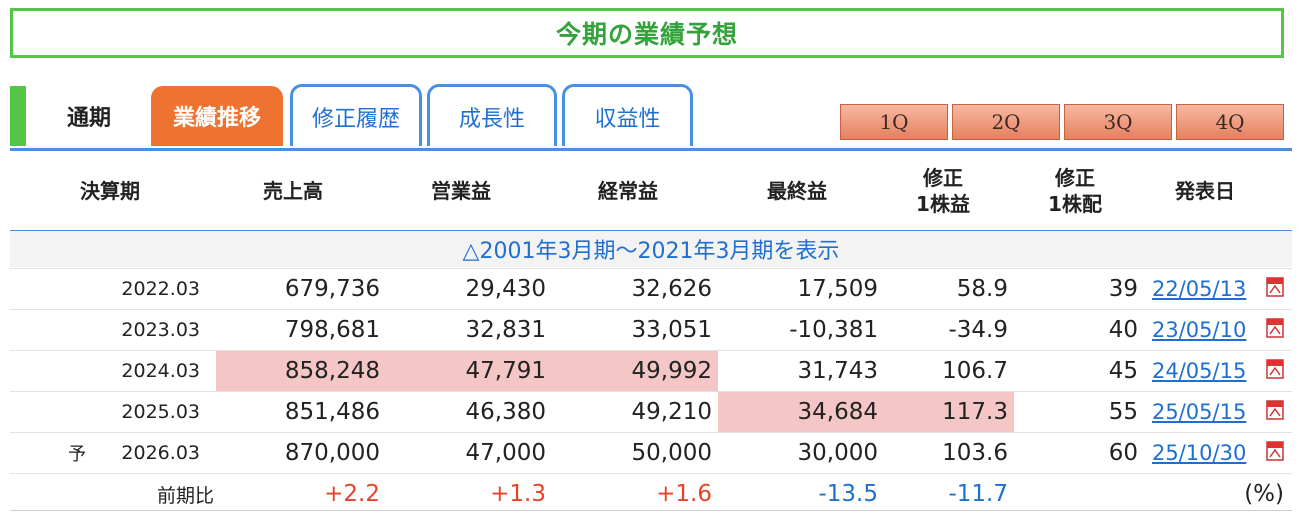  Describe the element at coordinates (1199, 453) in the screenshot. I see `announce-date-link: 25/10/30` at that location.